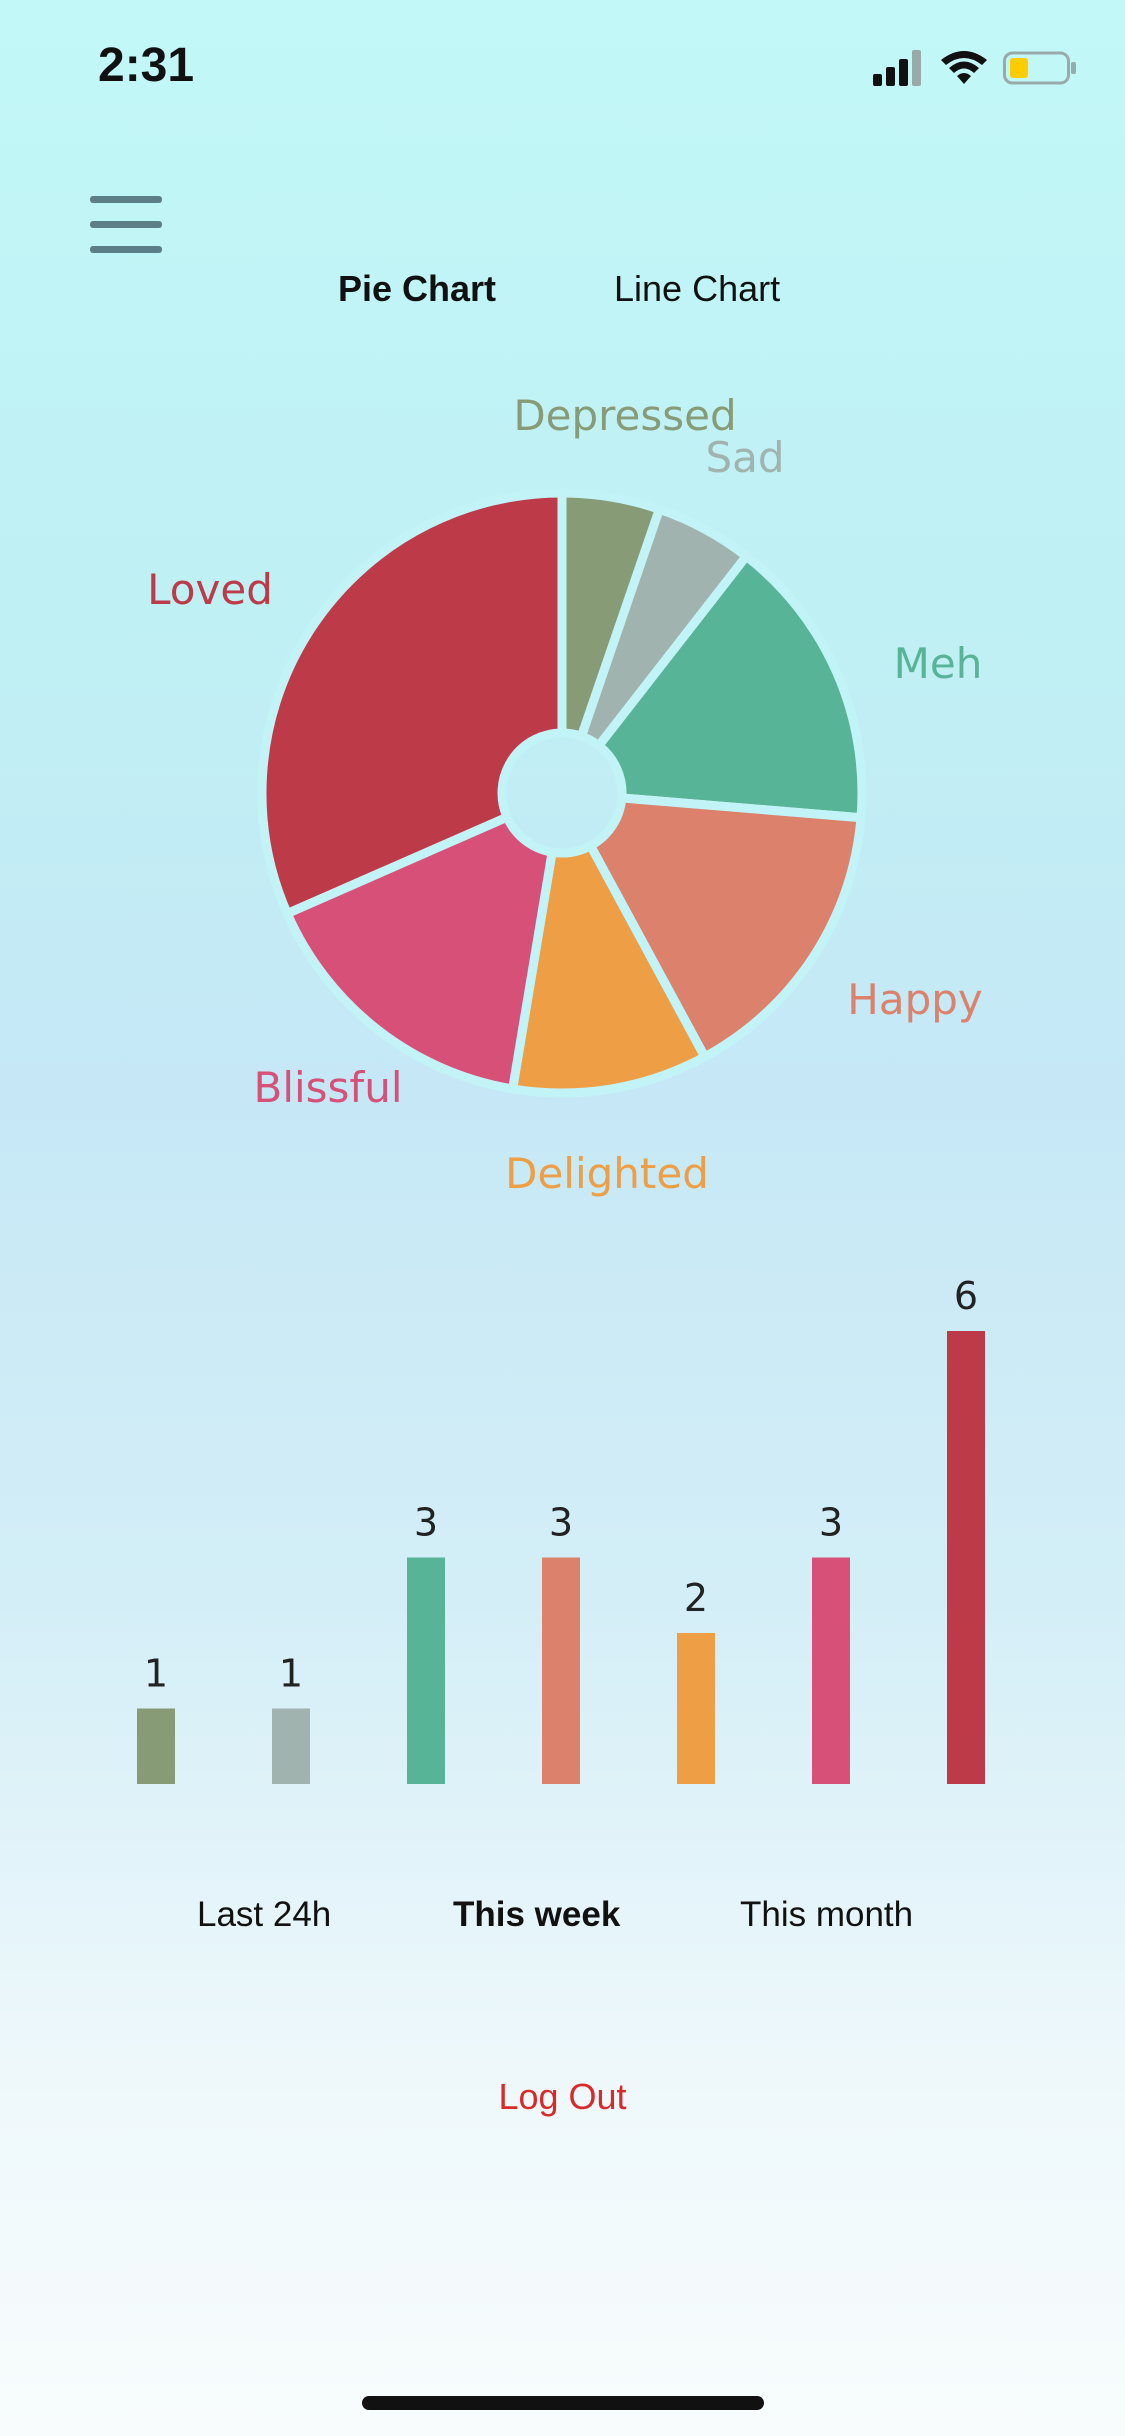 The width and height of the screenshot is (1125, 2436). Describe the element at coordinates (562, 2097) in the screenshot. I see `logout-button: Log Out` at that location.